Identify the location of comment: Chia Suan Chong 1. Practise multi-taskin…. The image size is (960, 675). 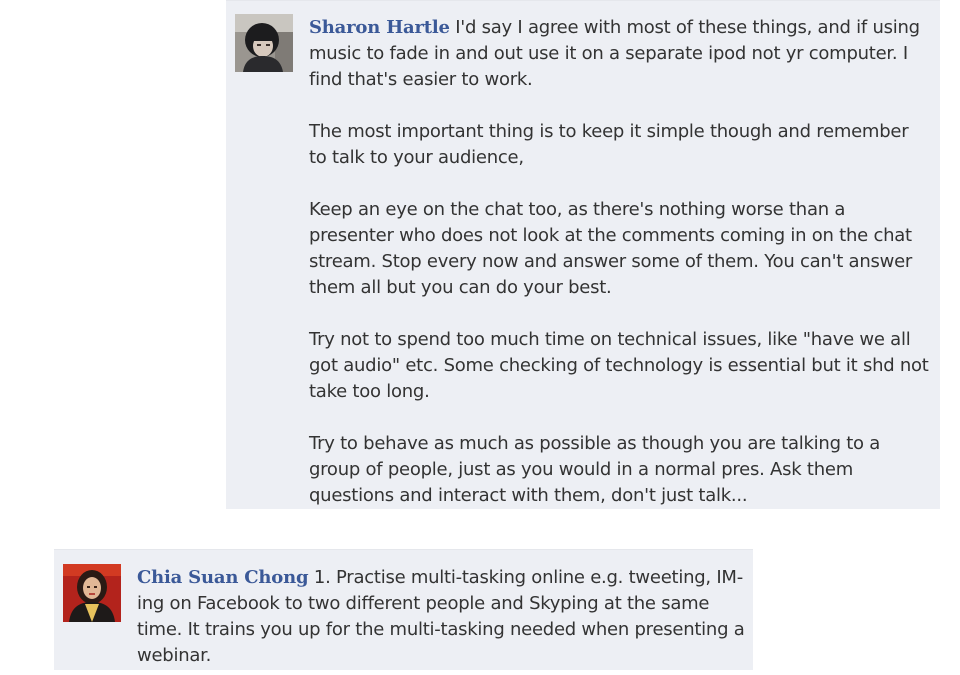
(403, 609).